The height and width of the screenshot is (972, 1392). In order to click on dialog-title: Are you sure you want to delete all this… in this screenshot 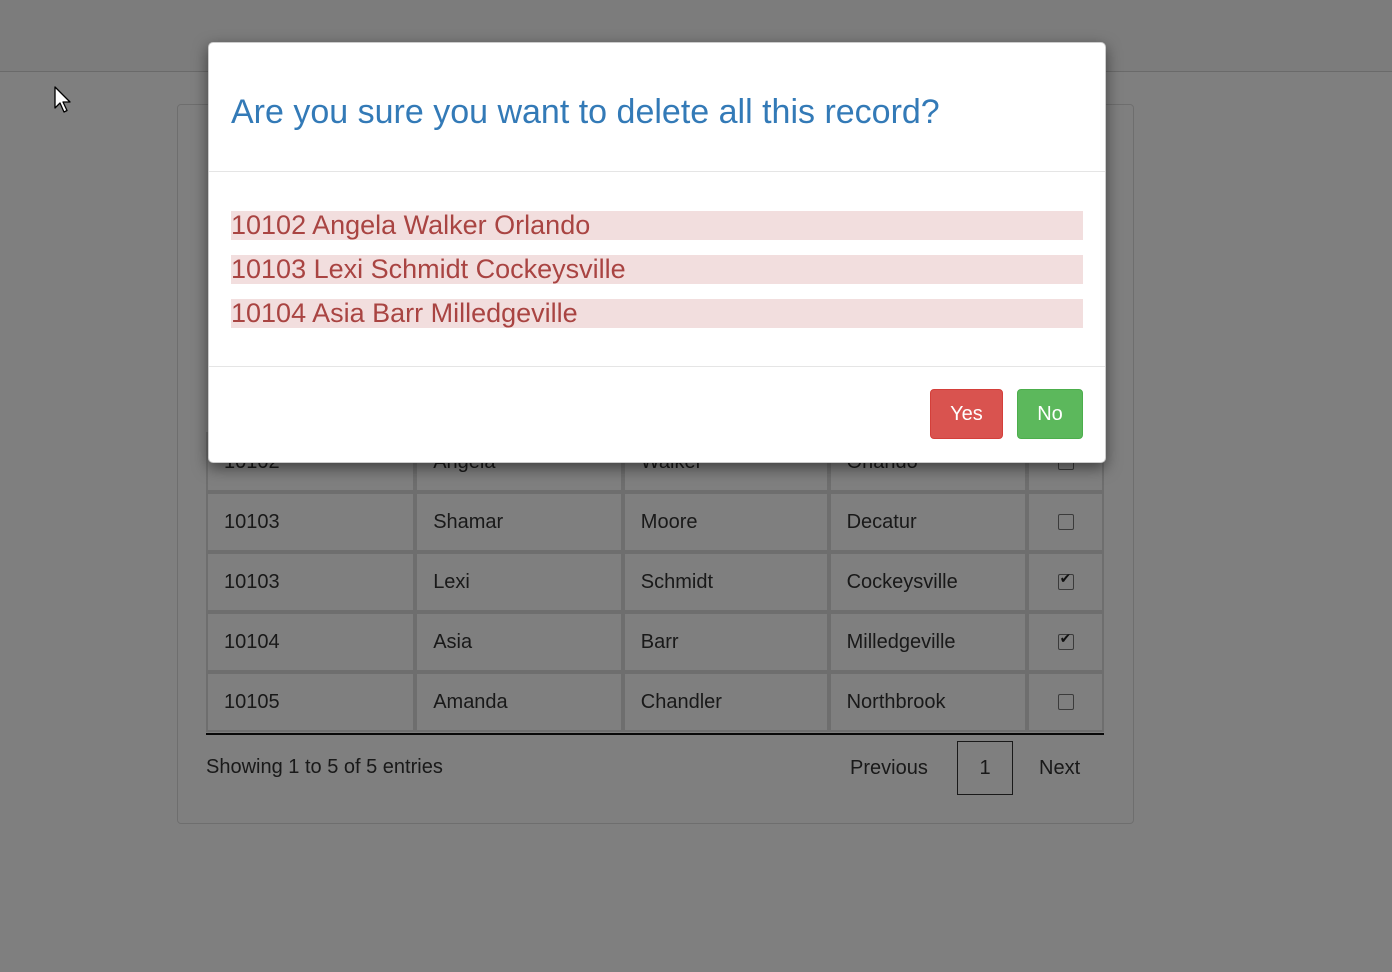, I will do `click(585, 112)`.